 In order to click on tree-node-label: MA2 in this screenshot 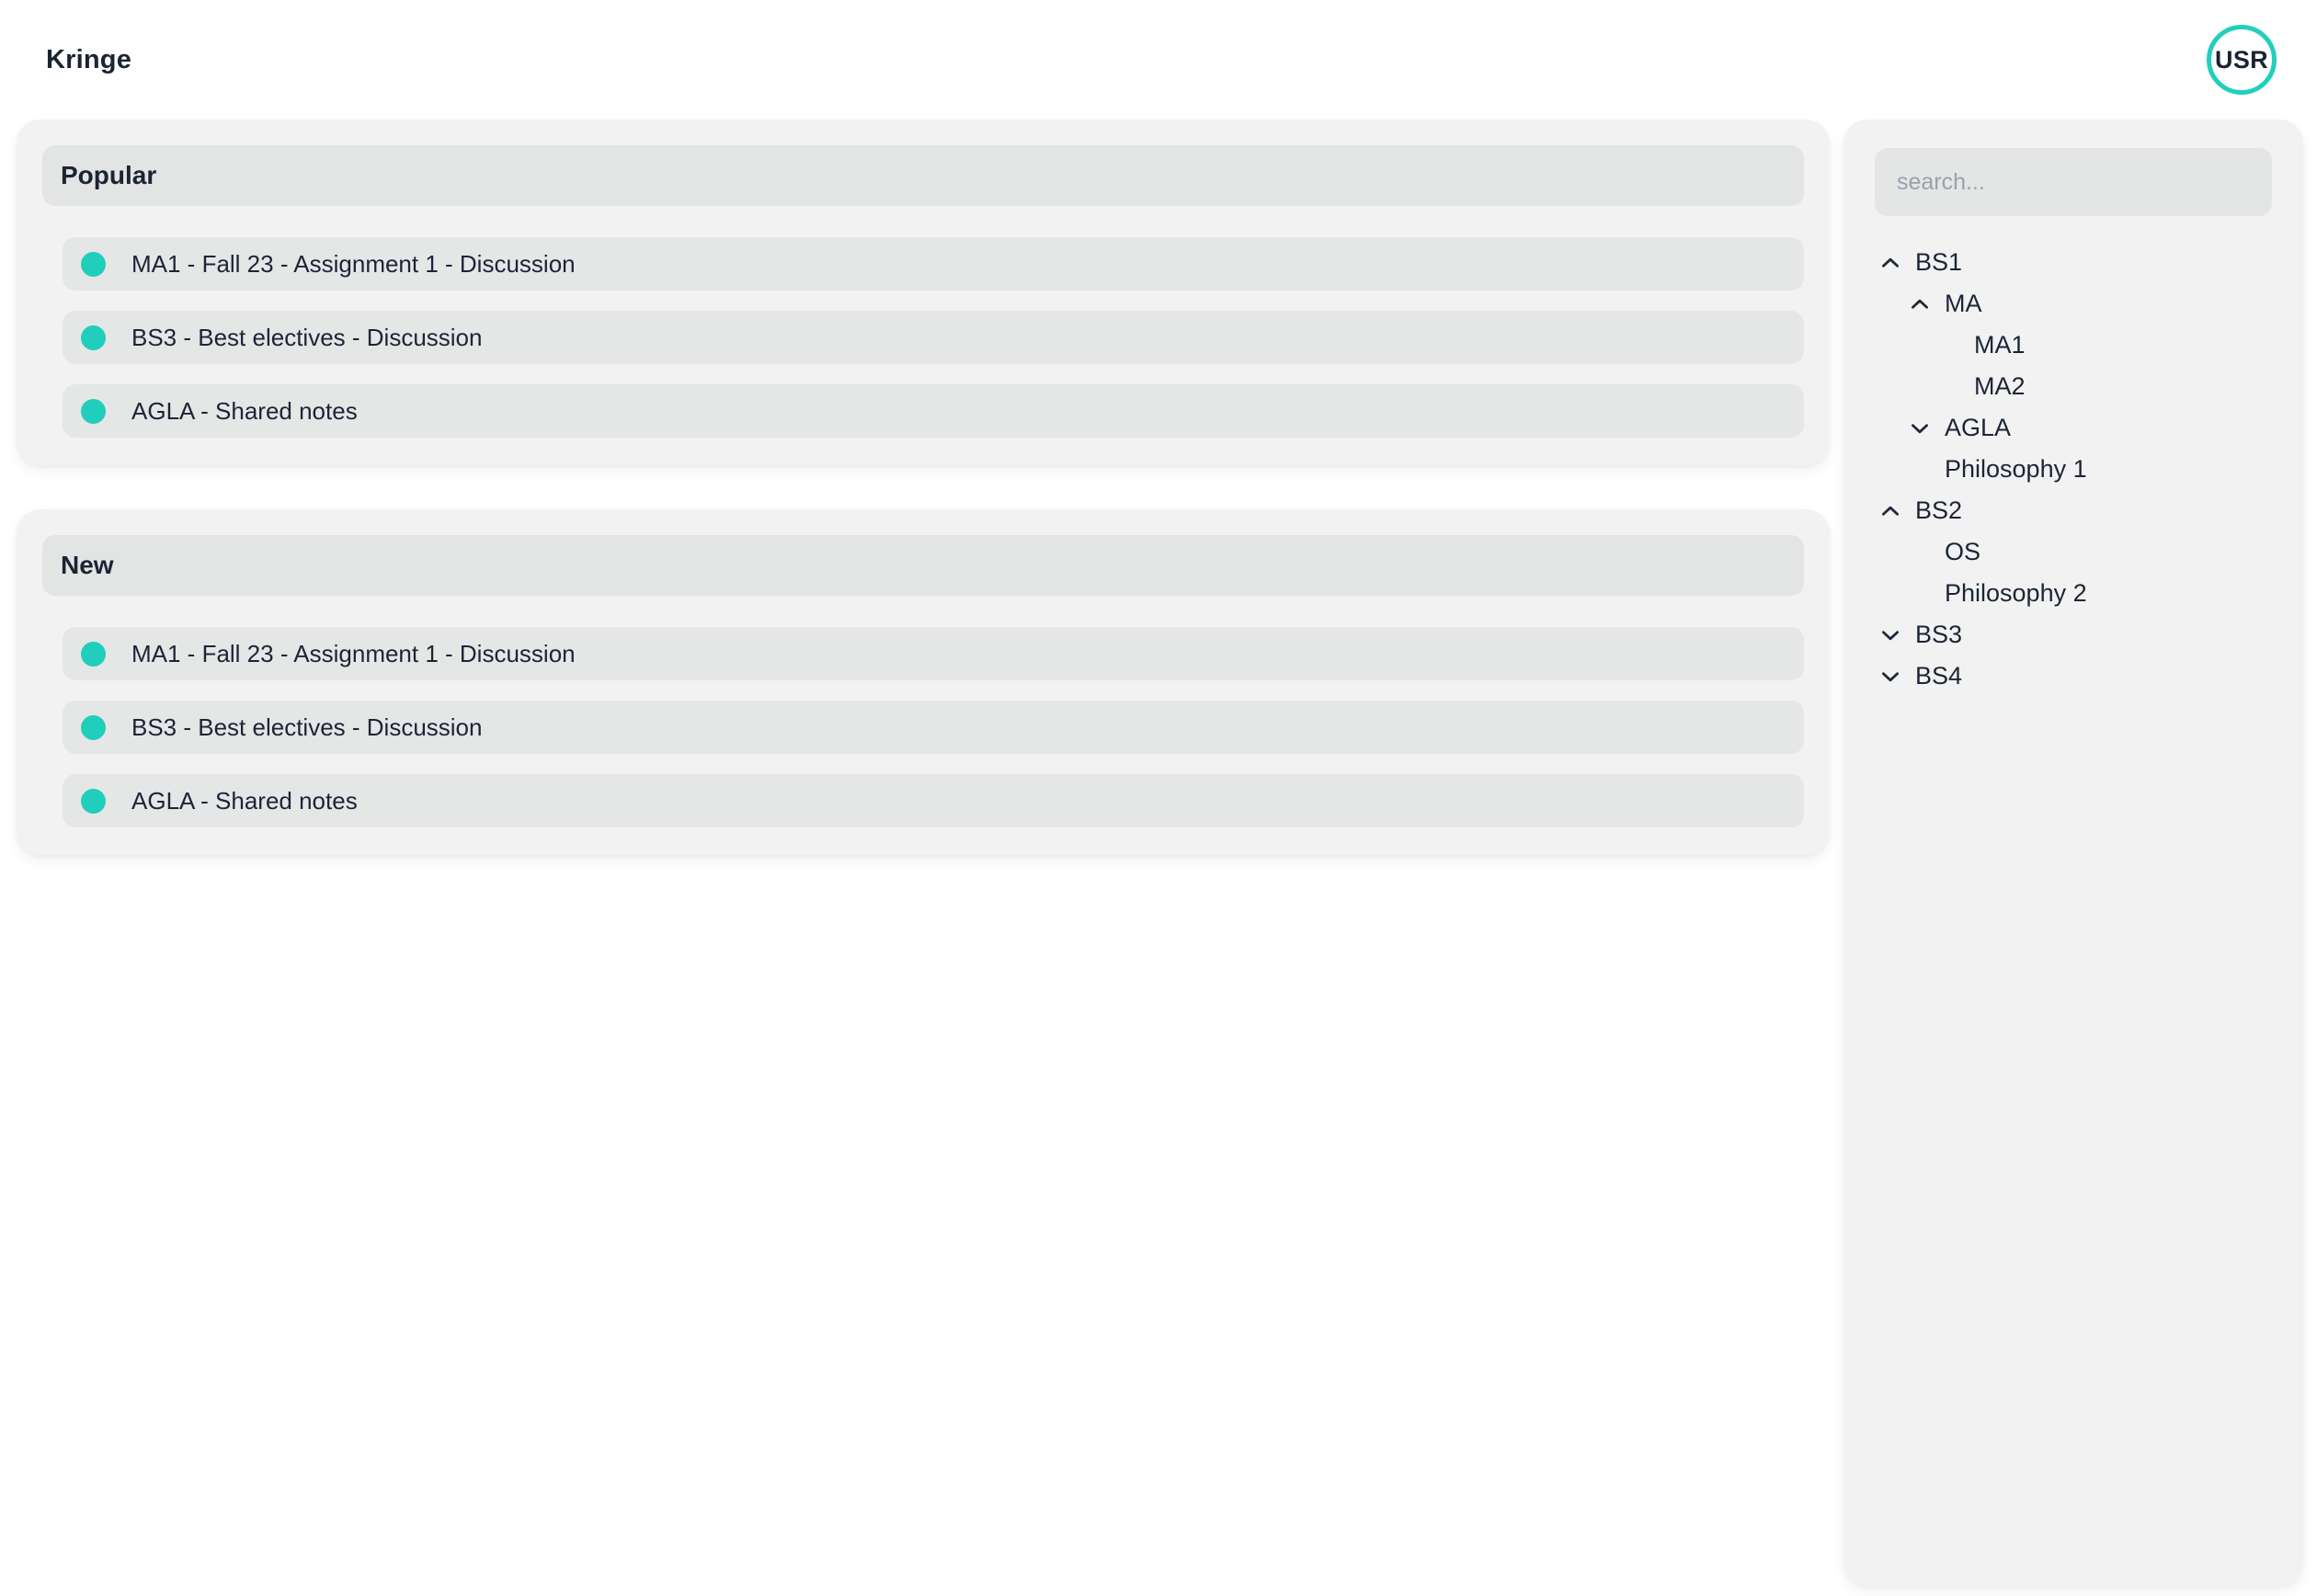, I will do `click(2000, 386)`.